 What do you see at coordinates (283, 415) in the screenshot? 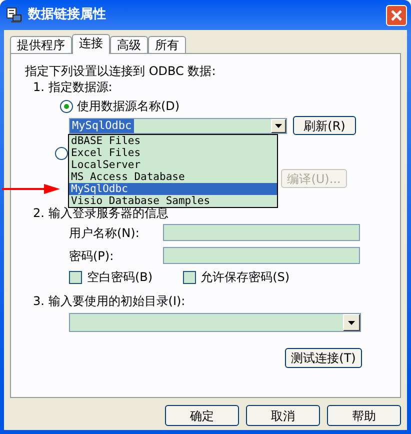
I see `dialog-button: 取消` at bounding box center [283, 415].